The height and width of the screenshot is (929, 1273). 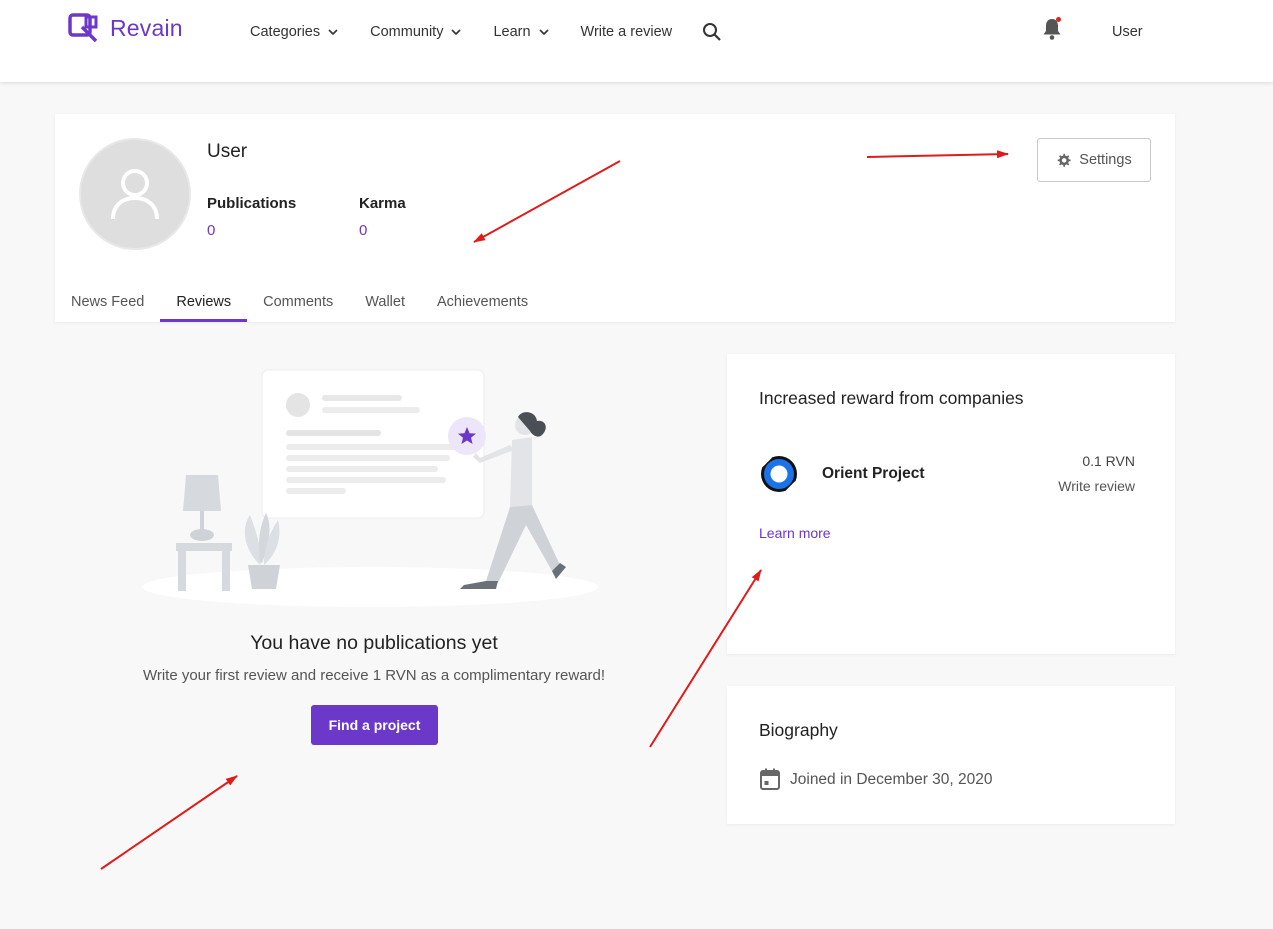 I want to click on notification-dot, so click(x=1058, y=19).